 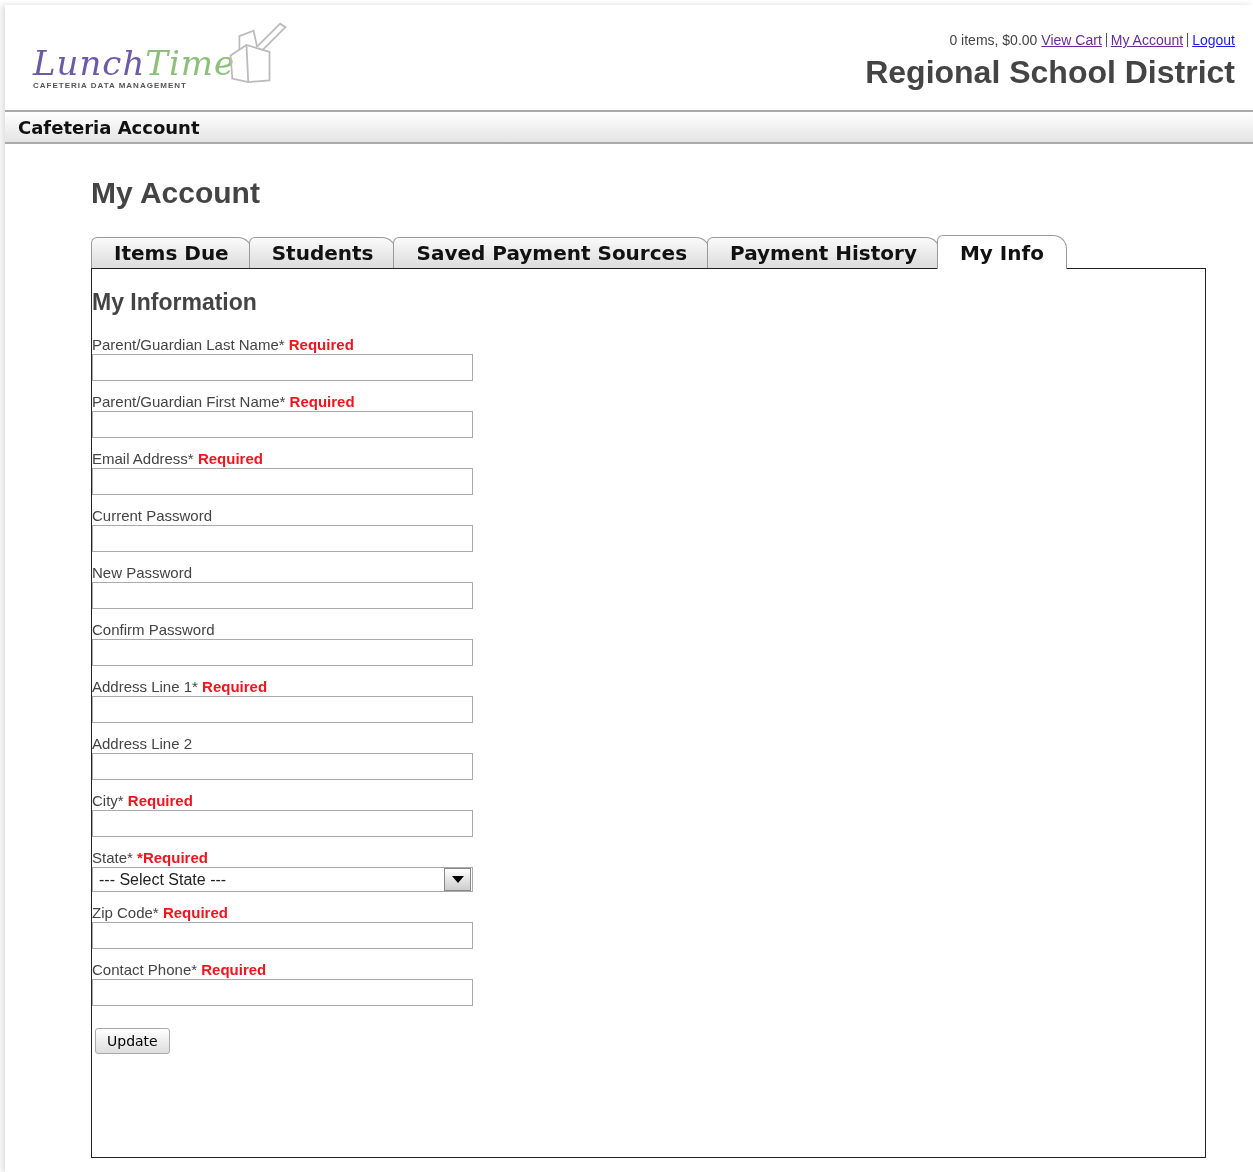 I want to click on field-label: New Password, so click(x=143, y=573).